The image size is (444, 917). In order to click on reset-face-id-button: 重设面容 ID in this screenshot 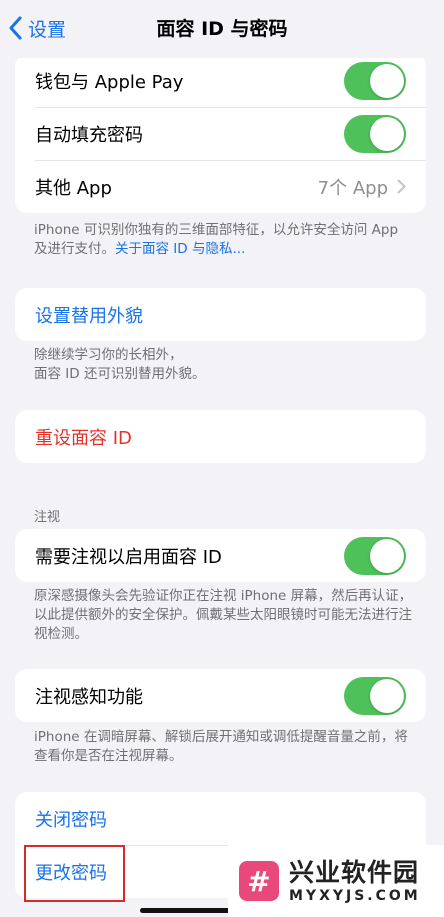, I will do `click(220, 436)`.